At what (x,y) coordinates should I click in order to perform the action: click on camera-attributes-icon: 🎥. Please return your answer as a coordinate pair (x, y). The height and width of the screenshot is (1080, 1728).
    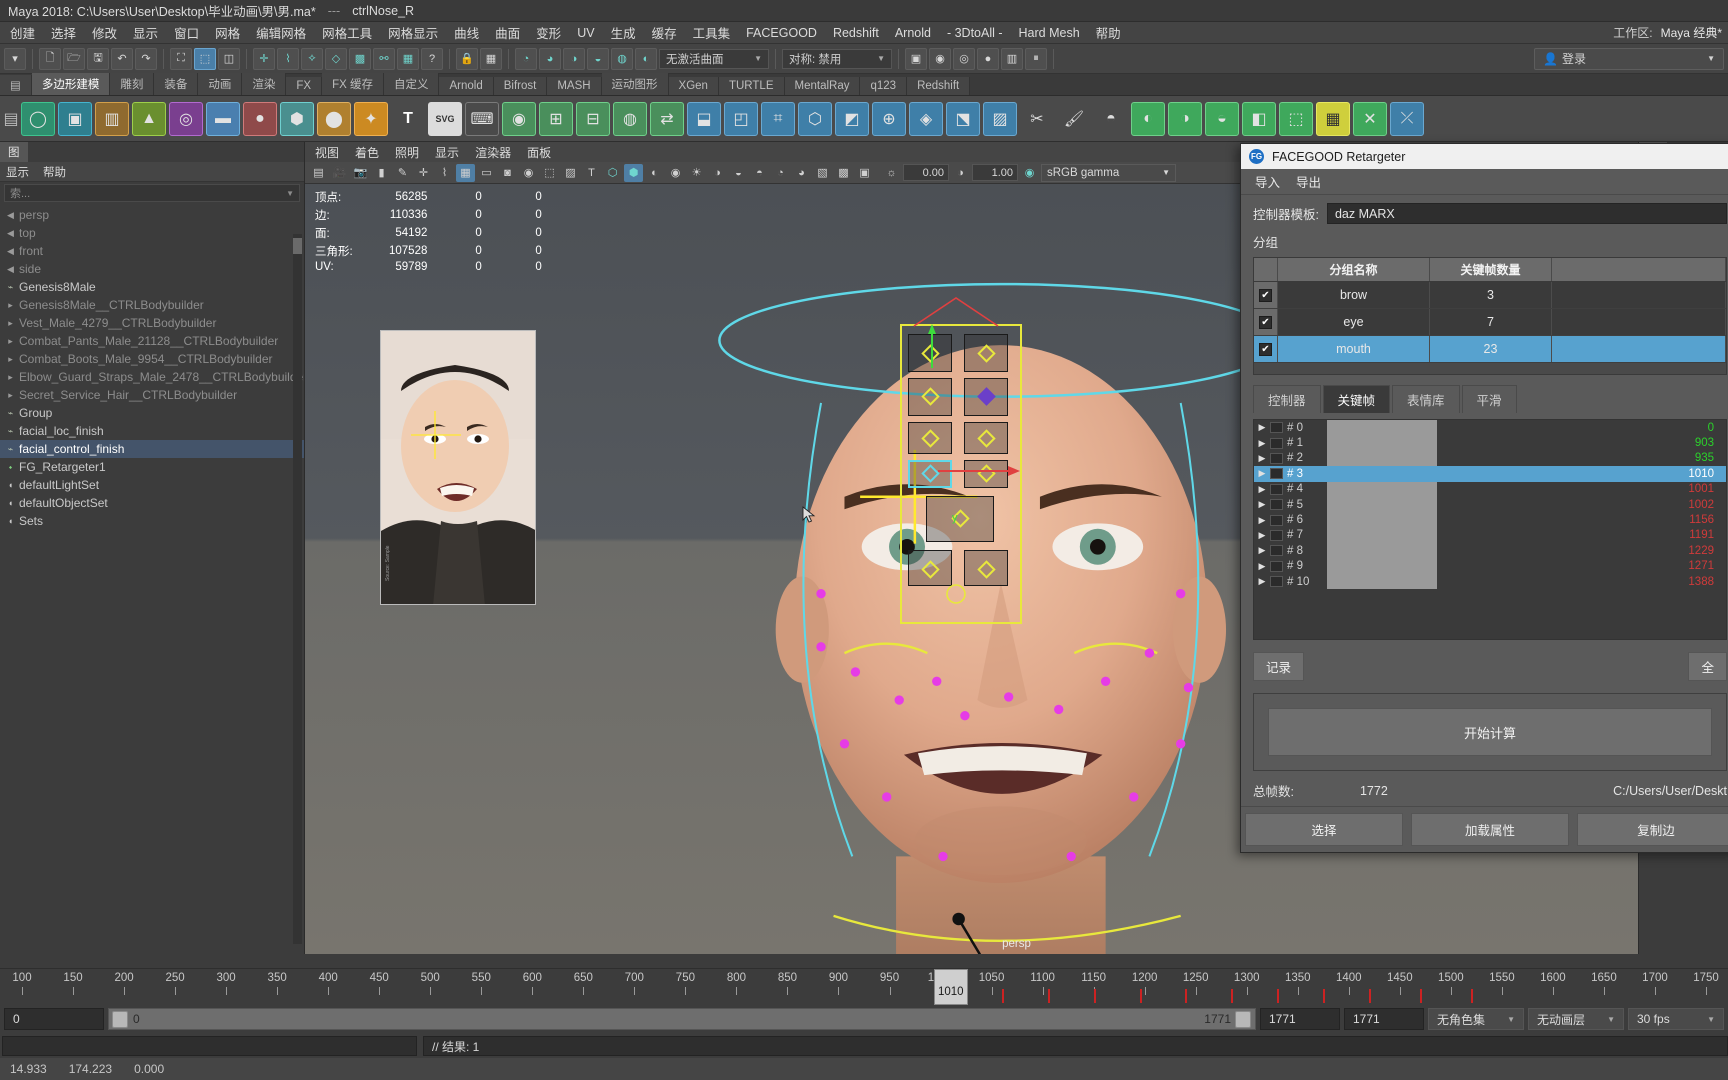
    Looking at the image, I should click on (339, 173).